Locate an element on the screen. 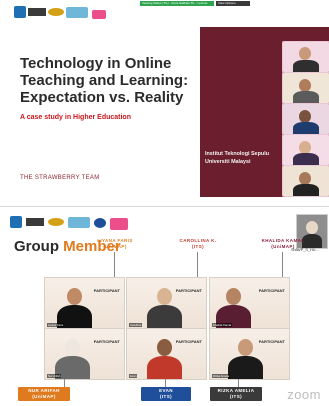 The height and width of the screenshot is (406, 329). member-video-tile: PARTICIPANT Liyana Faris is located at coordinates (84, 303).